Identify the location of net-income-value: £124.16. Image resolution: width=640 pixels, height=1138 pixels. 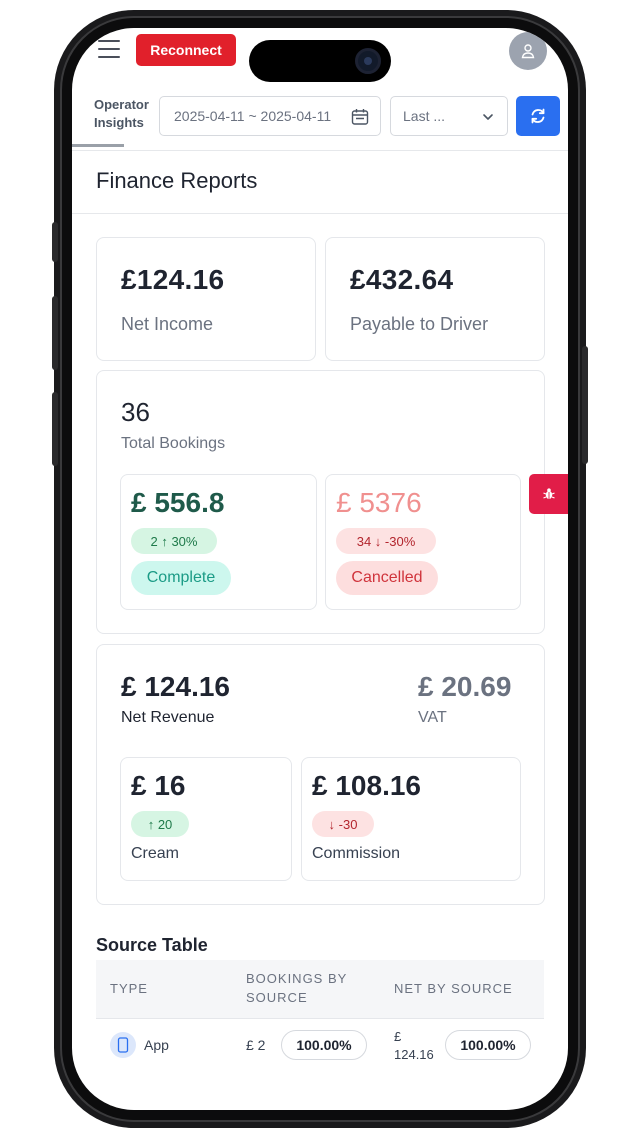
(173, 279).